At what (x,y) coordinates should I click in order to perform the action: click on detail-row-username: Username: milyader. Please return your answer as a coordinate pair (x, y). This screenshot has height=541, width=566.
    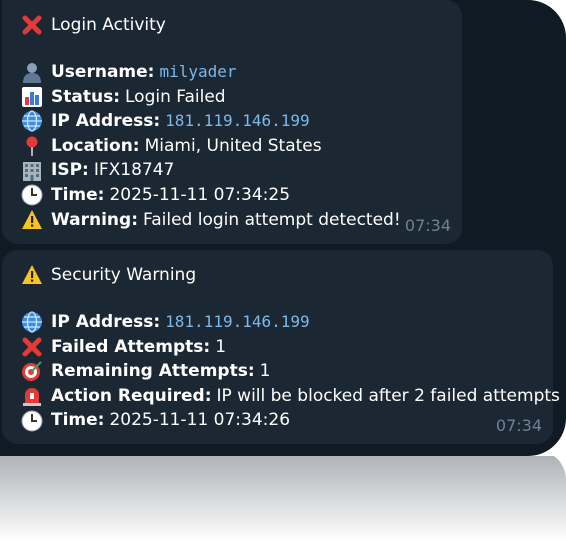
    Looking at the image, I should click on (235, 72).